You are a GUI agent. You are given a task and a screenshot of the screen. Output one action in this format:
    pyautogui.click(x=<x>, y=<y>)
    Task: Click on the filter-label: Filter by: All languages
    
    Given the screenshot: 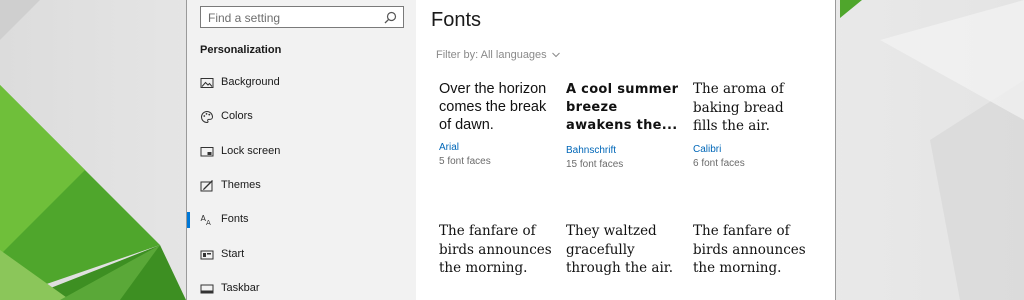 What is the action you would take?
    pyautogui.click(x=491, y=55)
    